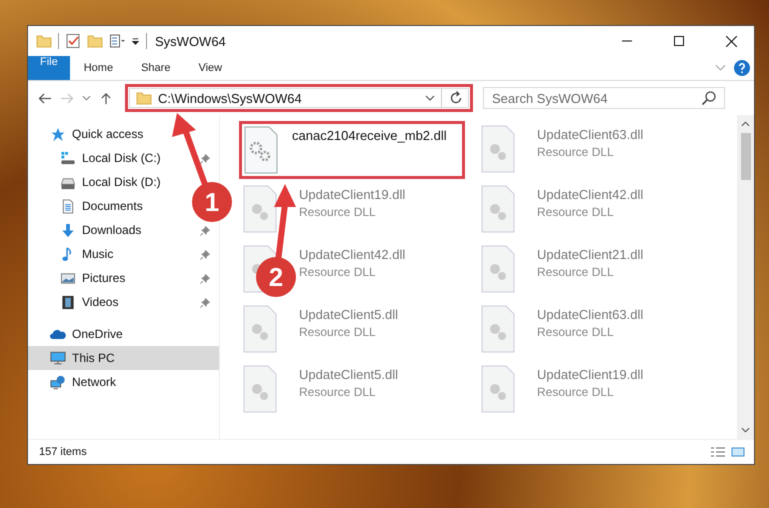 The image size is (769, 508). I want to click on sidebar-label: Local Disk (C:), so click(121, 158).